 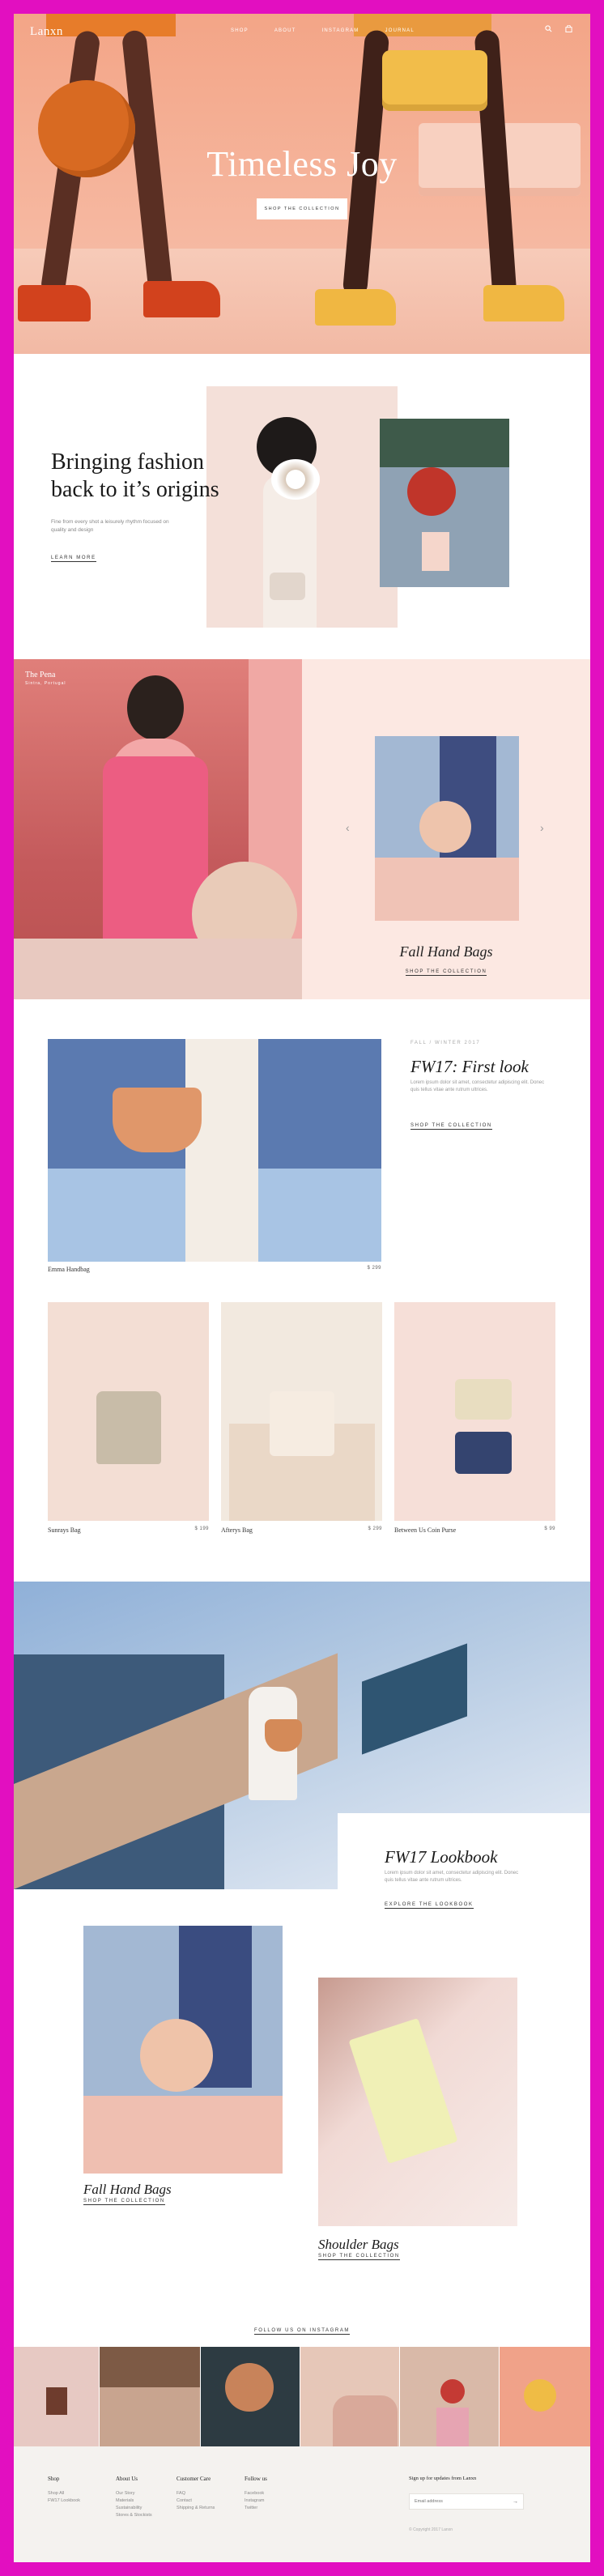 I want to click on intro-model-image, so click(x=302, y=507).